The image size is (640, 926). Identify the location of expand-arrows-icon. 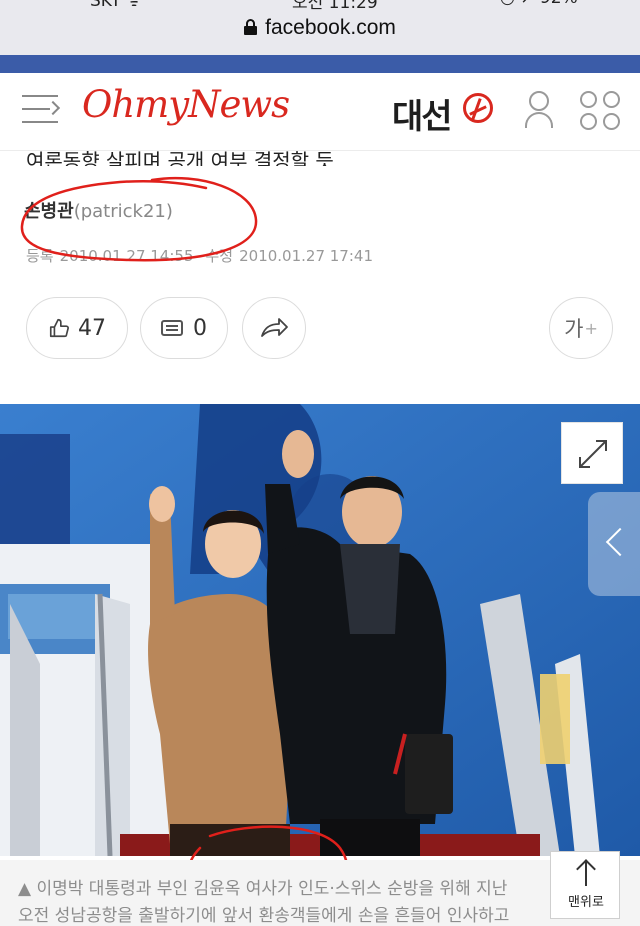
(593, 454).